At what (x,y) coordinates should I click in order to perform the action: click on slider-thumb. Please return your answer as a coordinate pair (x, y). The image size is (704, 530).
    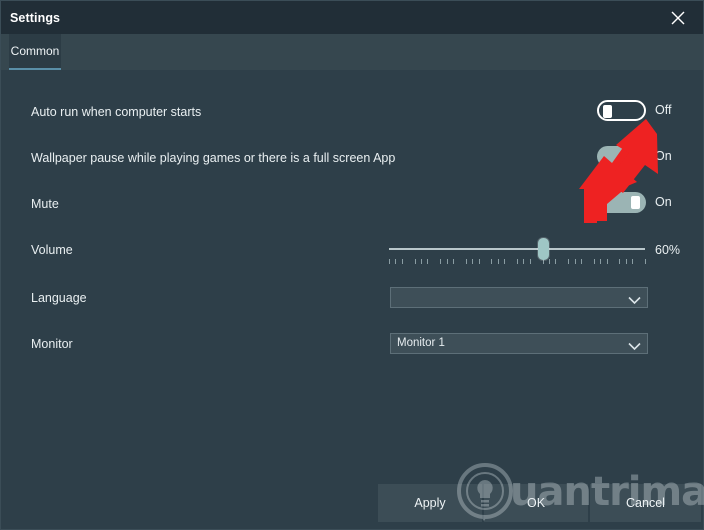
    Looking at the image, I should click on (543, 249).